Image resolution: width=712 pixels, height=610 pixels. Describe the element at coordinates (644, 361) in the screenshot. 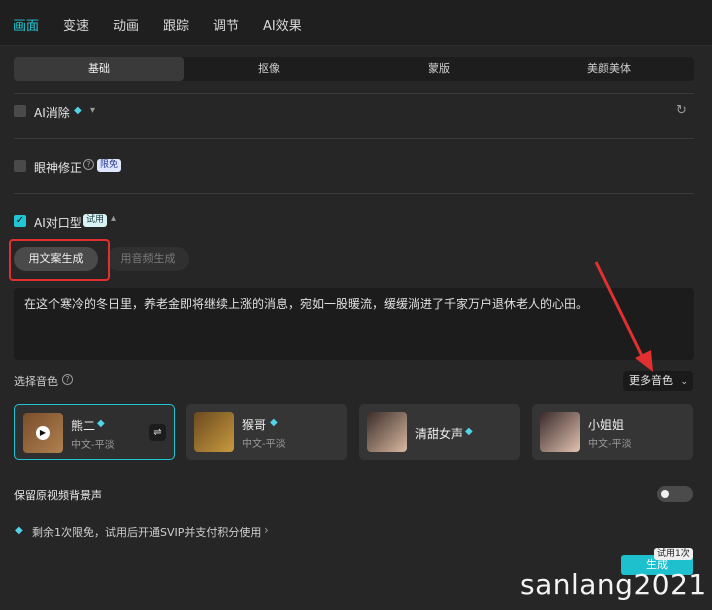

I see `arrow-head` at that location.